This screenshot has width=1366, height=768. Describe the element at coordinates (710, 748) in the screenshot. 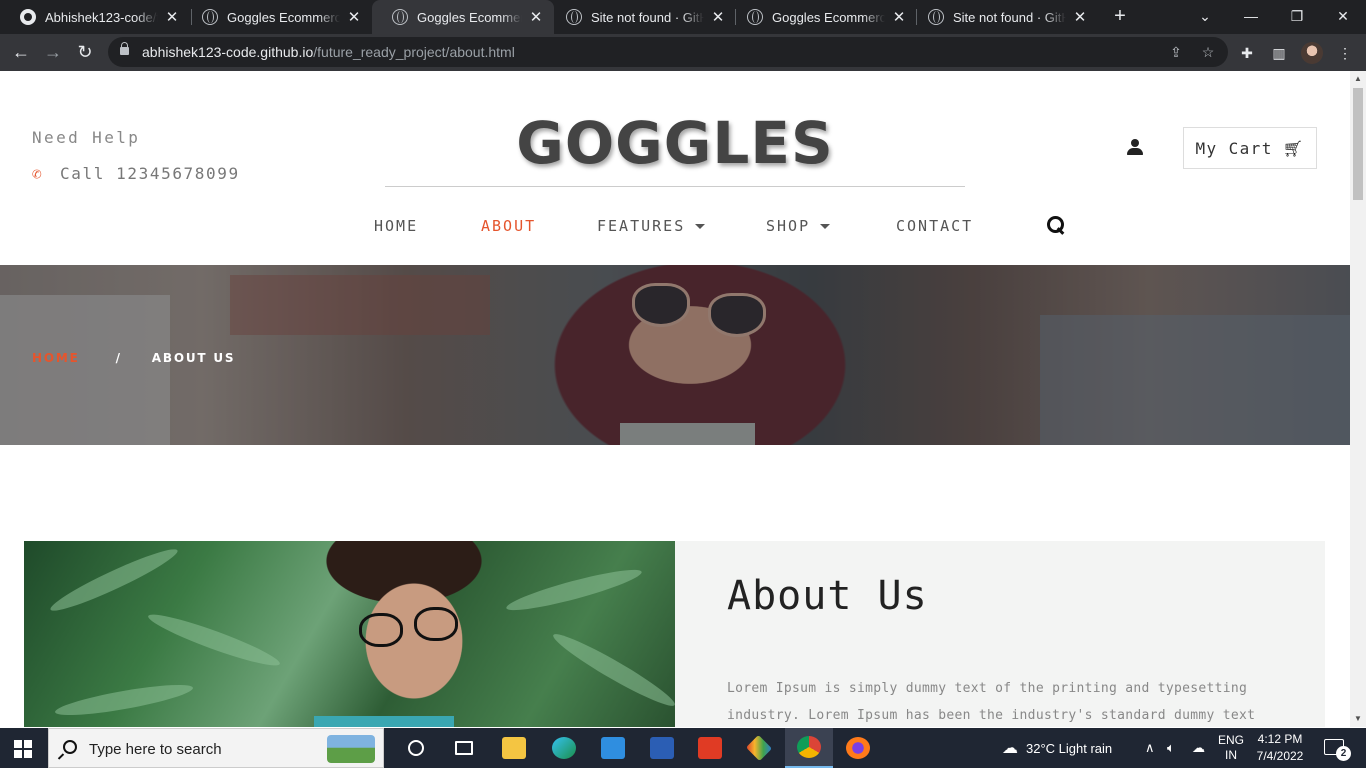

I see `office-icon` at that location.